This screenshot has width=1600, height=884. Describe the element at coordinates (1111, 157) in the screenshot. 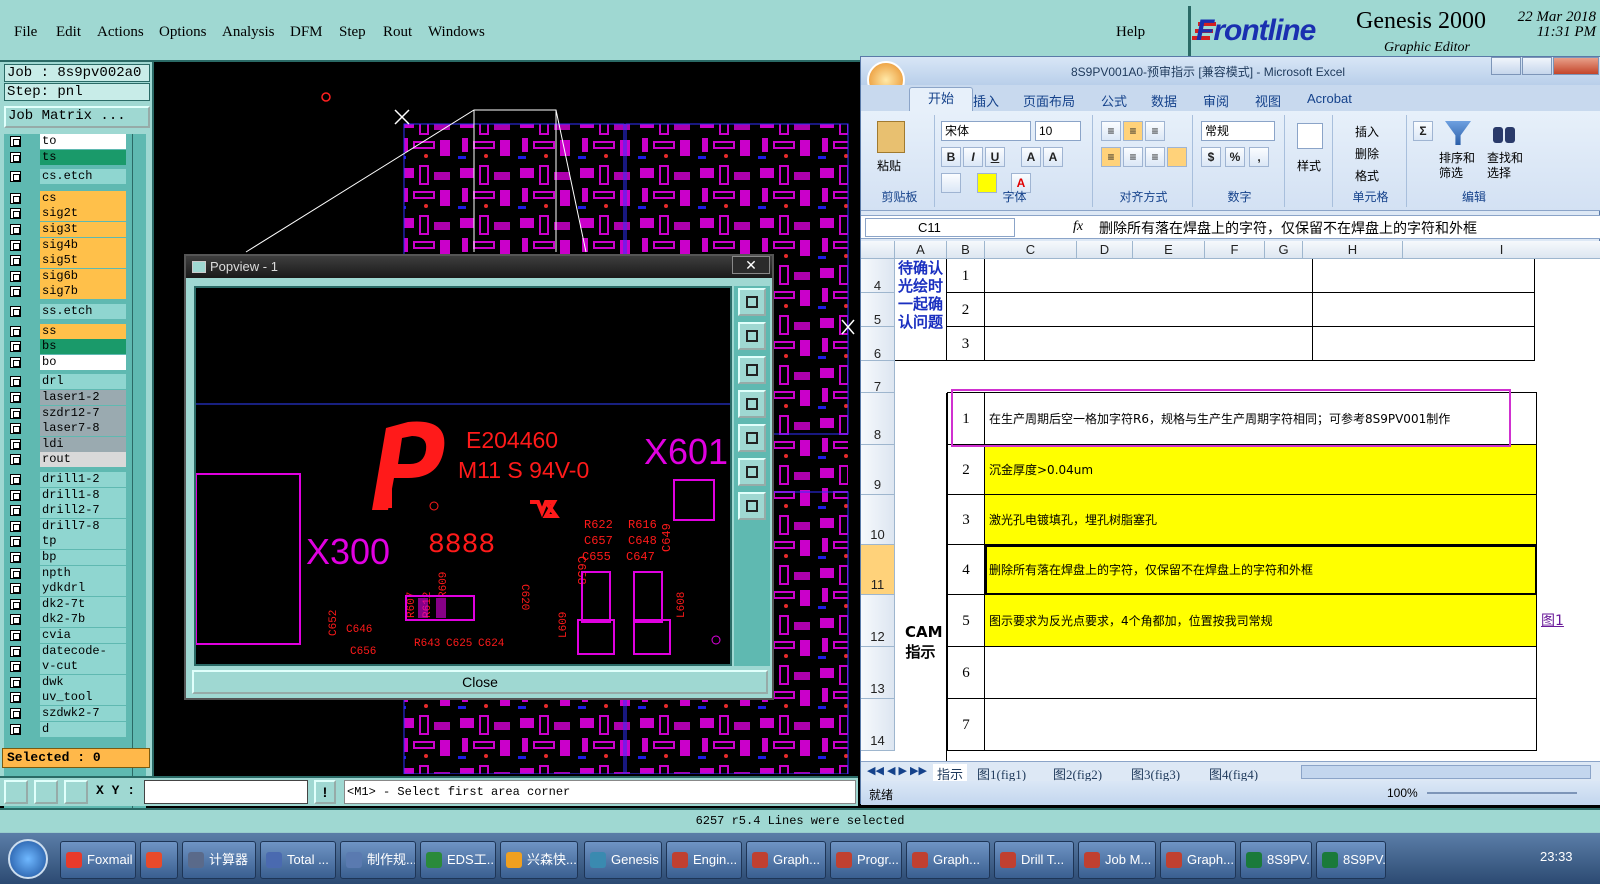

I see `align-left-icon: ≡` at that location.